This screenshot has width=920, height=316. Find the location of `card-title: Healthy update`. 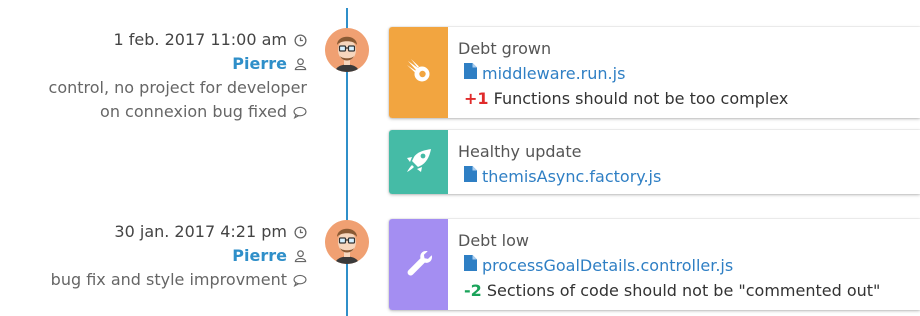

card-title: Healthy update is located at coordinates (520, 151).